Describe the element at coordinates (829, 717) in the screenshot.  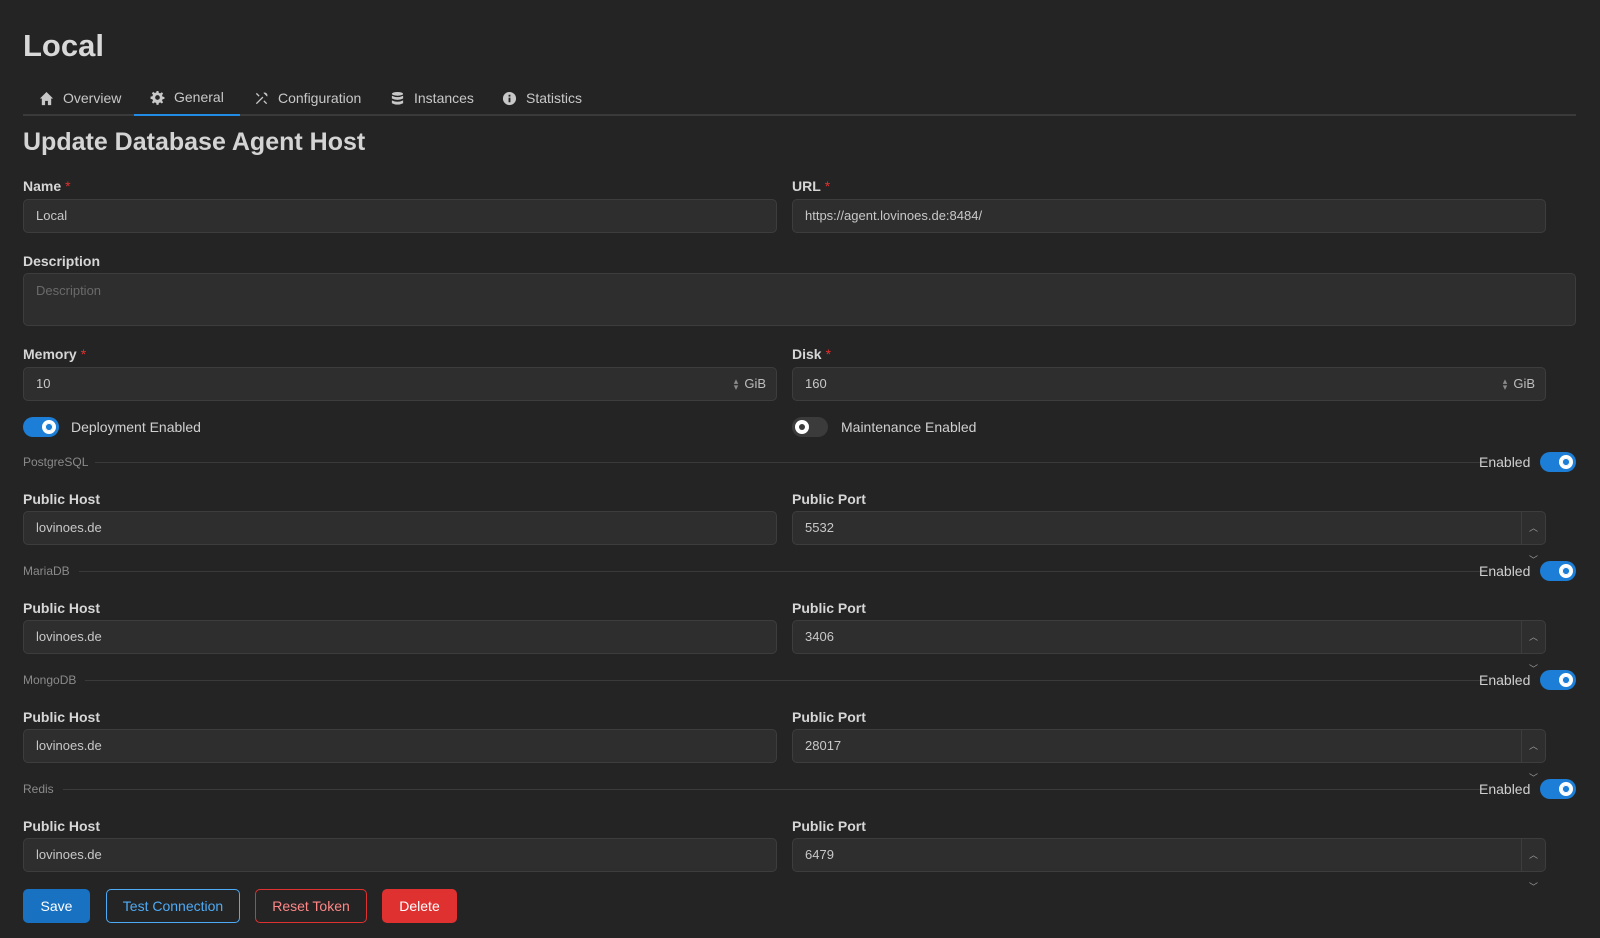
I see `mongodb-port-label: Public Port` at that location.